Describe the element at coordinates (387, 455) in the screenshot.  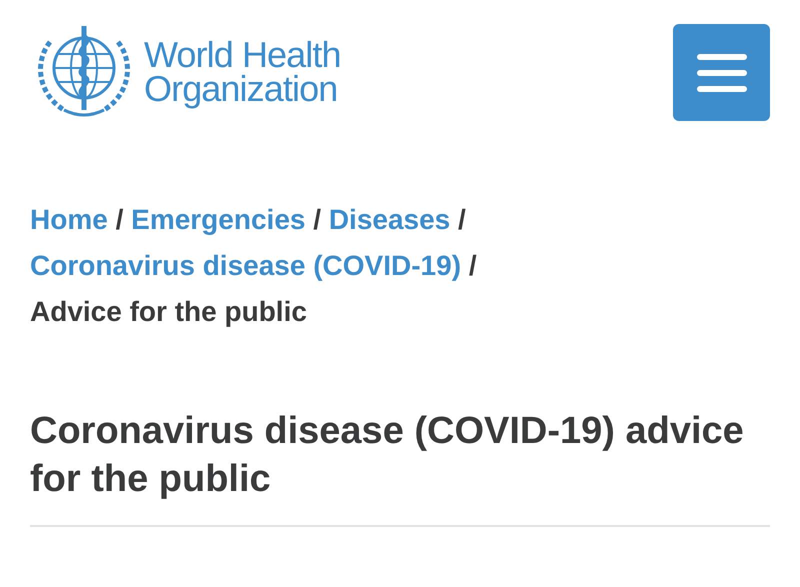
I see `page-title: Coronavirus disease (COVID-19) advice for the public` at that location.